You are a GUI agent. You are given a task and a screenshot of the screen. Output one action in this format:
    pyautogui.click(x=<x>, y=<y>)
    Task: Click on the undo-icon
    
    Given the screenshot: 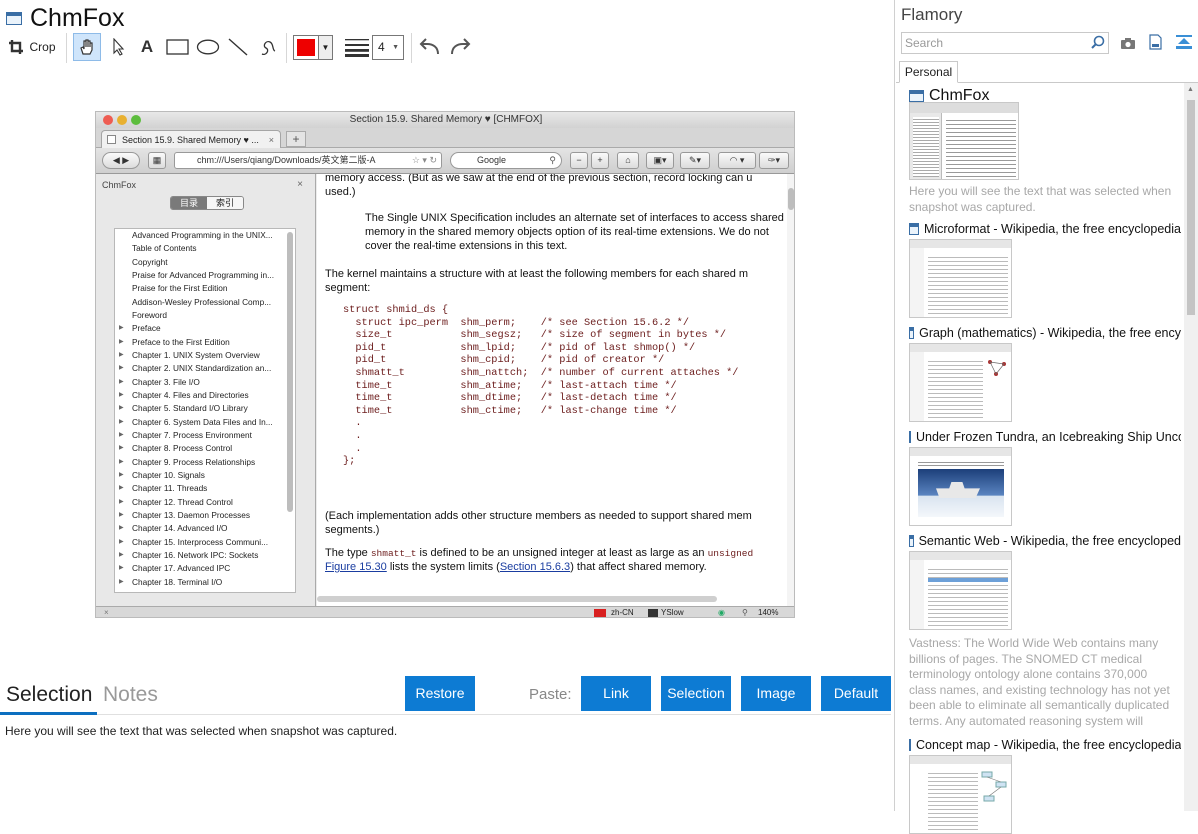 What is the action you would take?
    pyautogui.click(x=429, y=46)
    